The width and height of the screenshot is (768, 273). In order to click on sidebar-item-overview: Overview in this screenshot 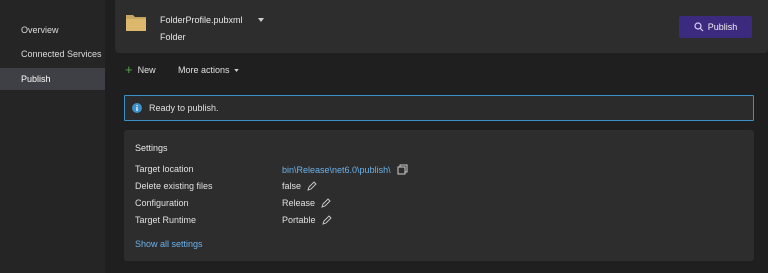, I will do `click(52, 30)`.